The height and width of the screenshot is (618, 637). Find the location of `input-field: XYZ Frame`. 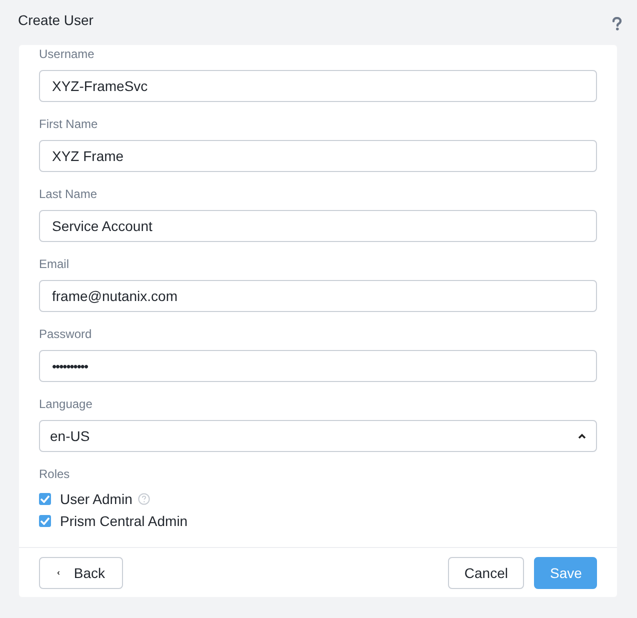

input-field: XYZ Frame is located at coordinates (318, 156).